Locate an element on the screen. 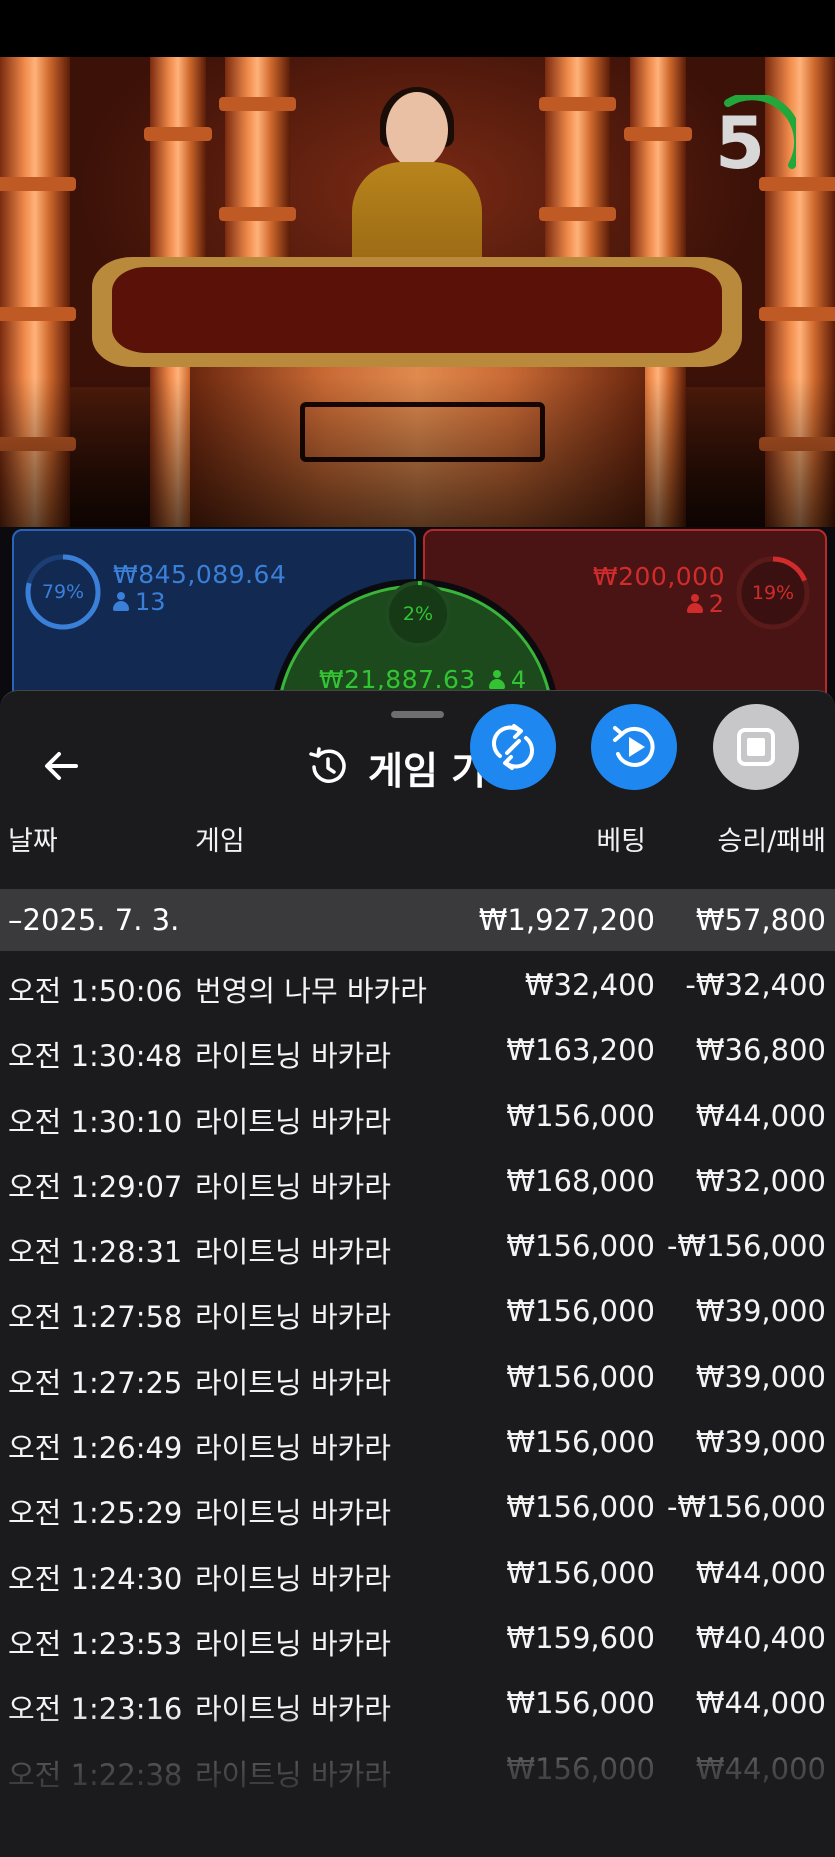 Image resolution: width=835 pixels, height=1857 pixels. column-header-bet: 베팅 is located at coordinates (621, 838).